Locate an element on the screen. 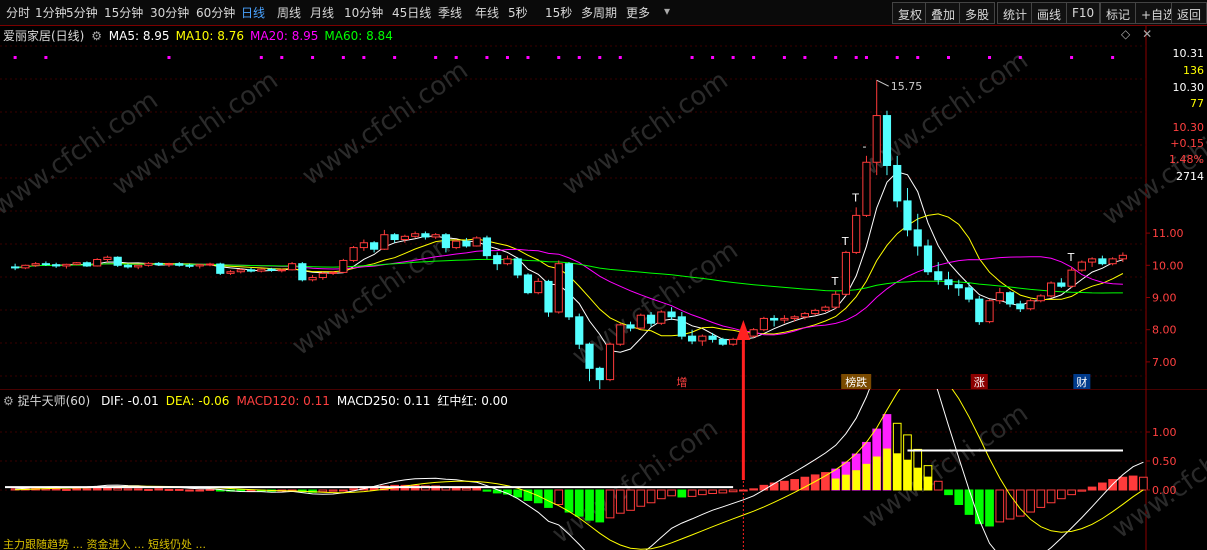 The height and width of the screenshot is (550, 1207). event-marker: 榜跌 is located at coordinates (856, 382).